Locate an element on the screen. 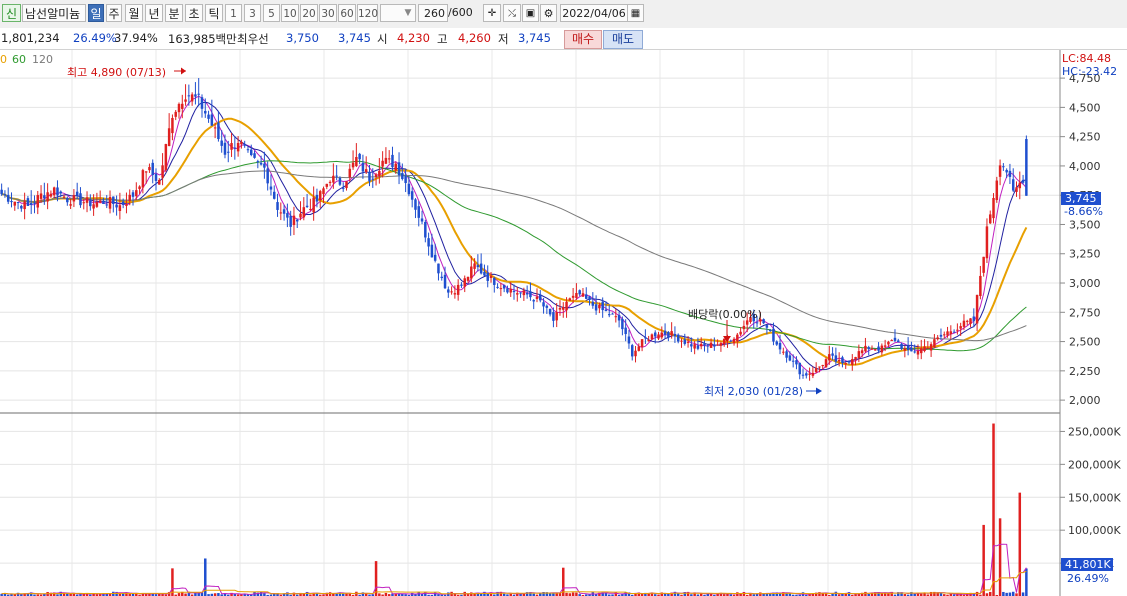 This screenshot has width=1127, height=596. volume-tick-label: 250,000K is located at coordinates (1094, 431).